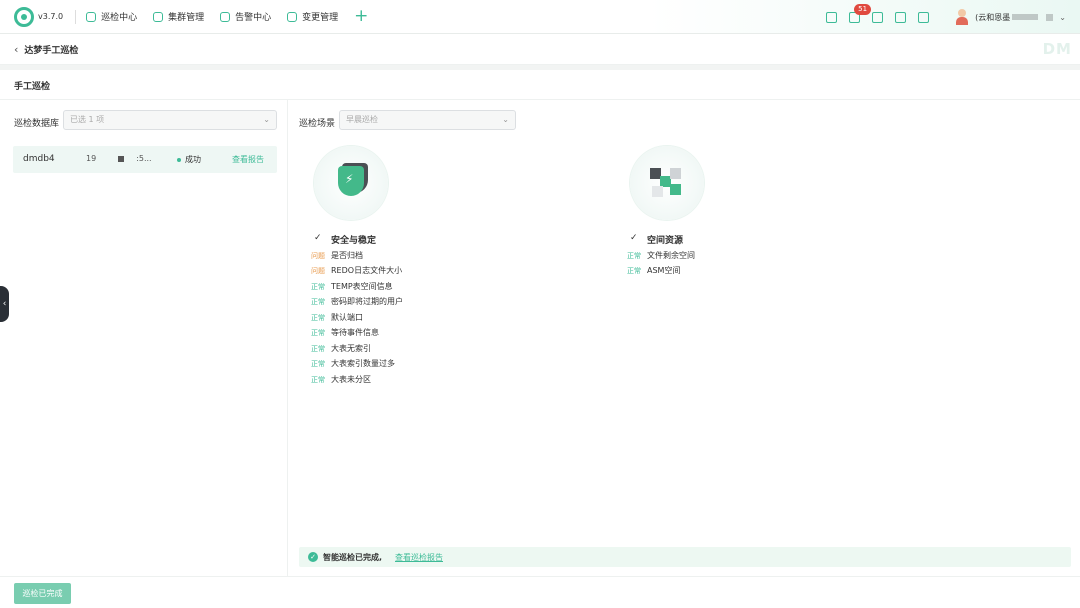  I want to click on alert-icon, so click(225, 16).